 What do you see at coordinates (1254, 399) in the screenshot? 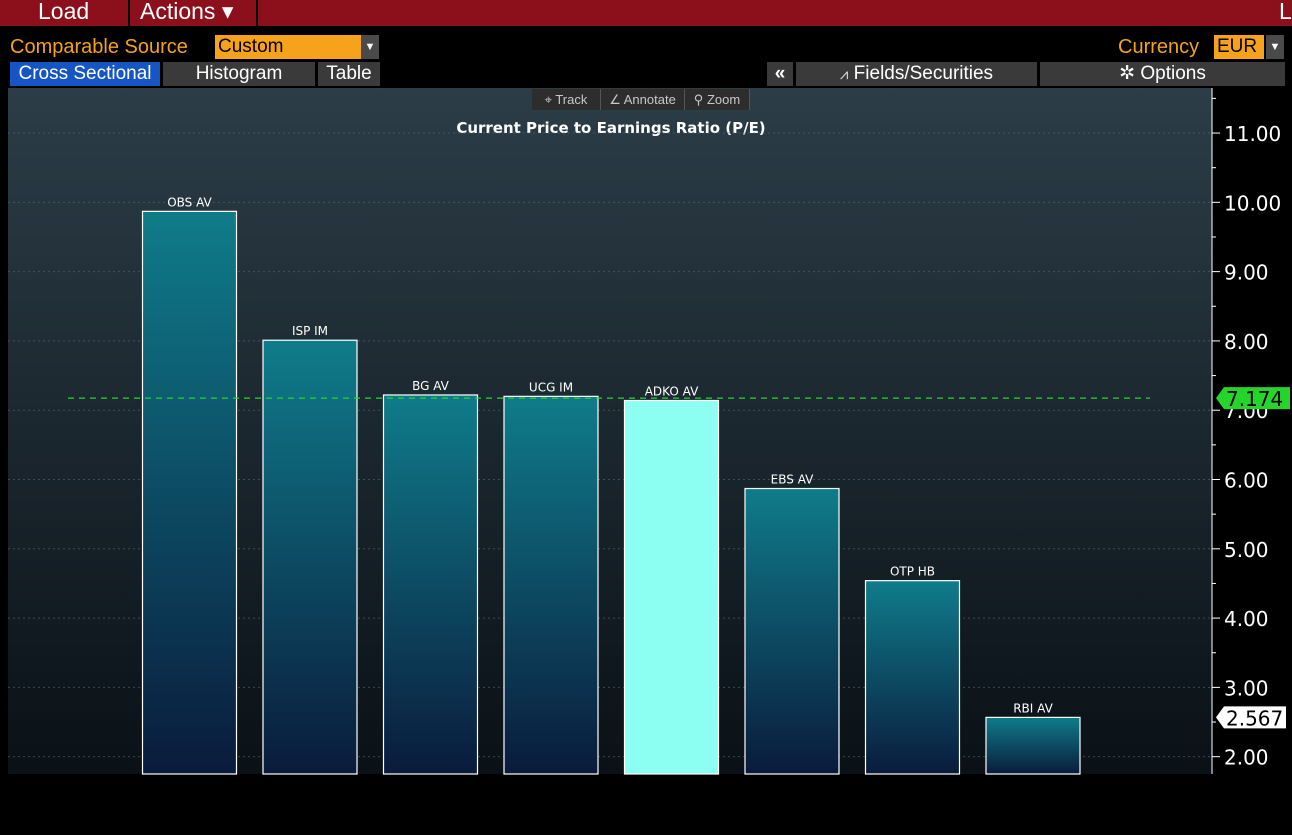
I see `average-value-label: 7.174` at bounding box center [1254, 399].